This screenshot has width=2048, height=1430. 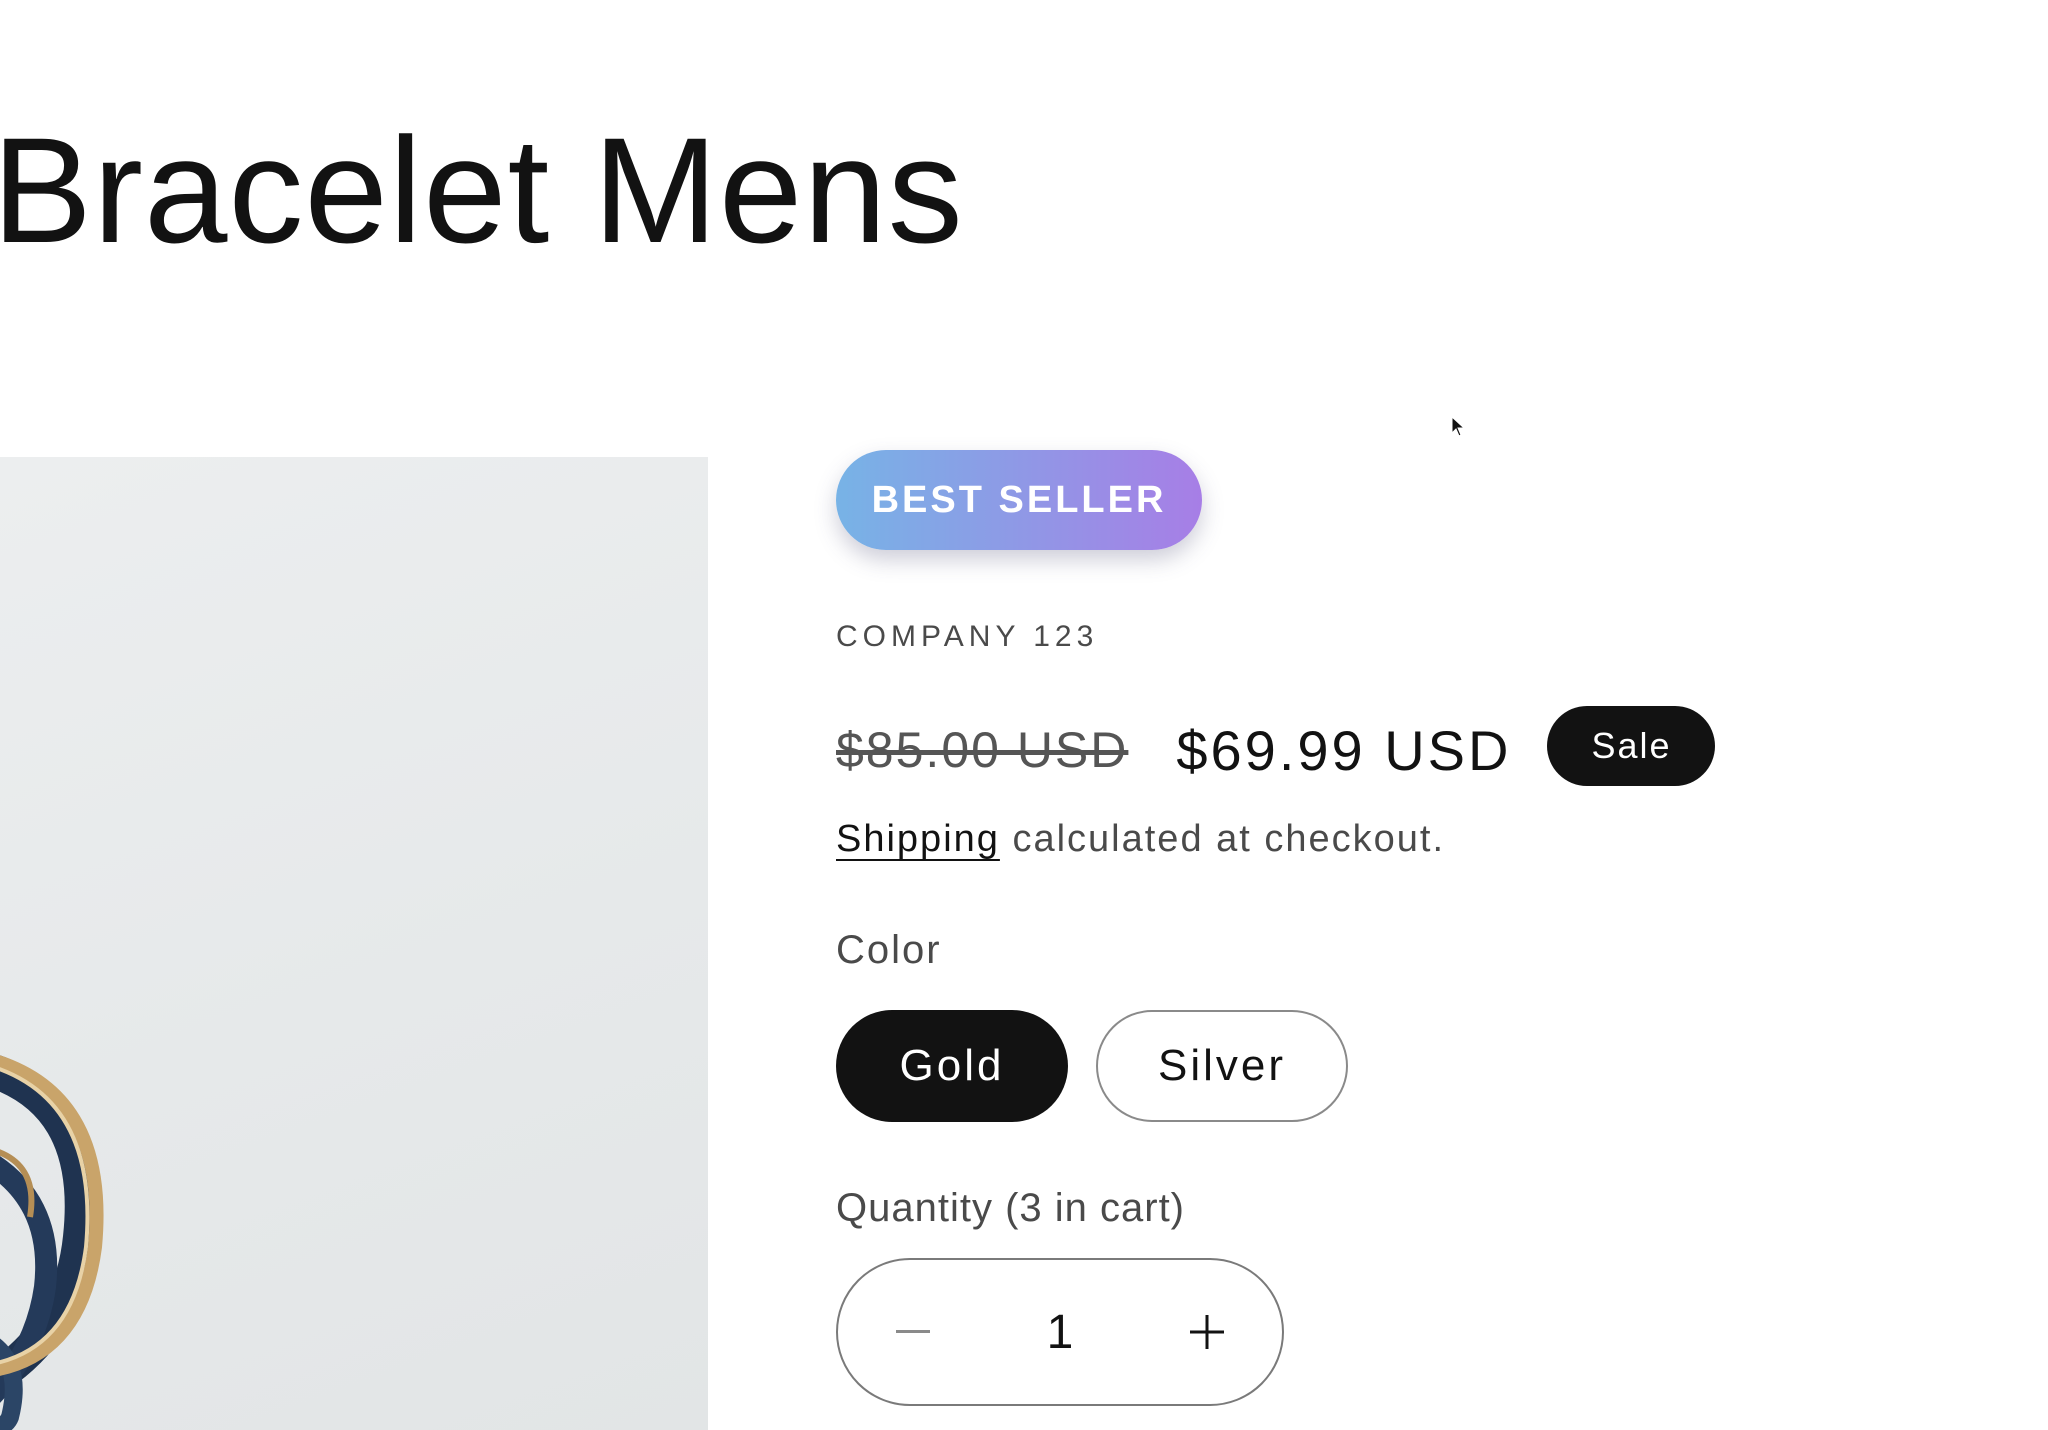 What do you see at coordinates (982, 750) in the screenshot?
I see `regular-price: $85.00 USD` at bounding box center [982, 750].